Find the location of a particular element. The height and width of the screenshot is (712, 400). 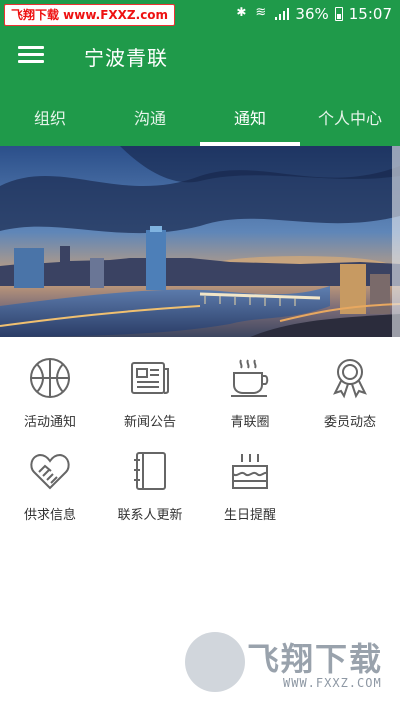

menu-label: 青联圈 is located at coordinates (250, 422).